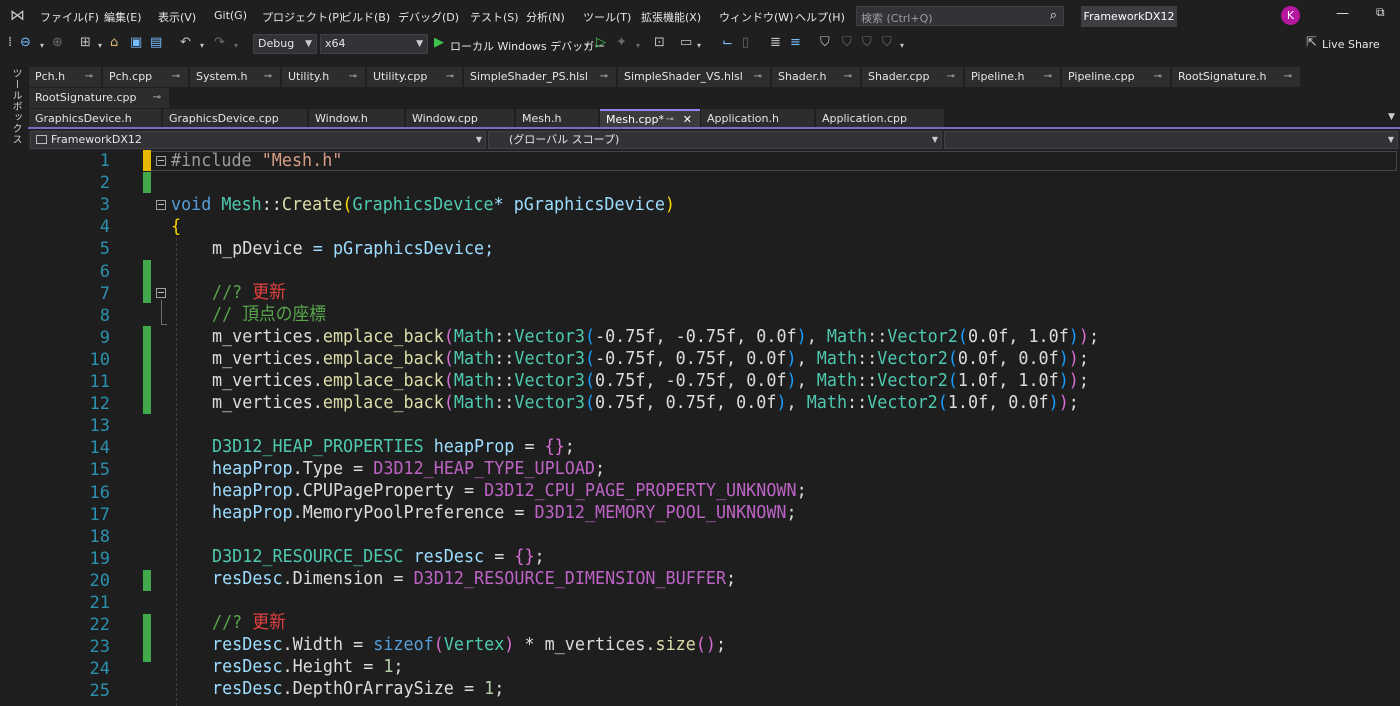 Image resolution: width=1400 pixels, height=706 pixels. I want to click on toolbox-panel: ツールボックス, so click(14, 382).